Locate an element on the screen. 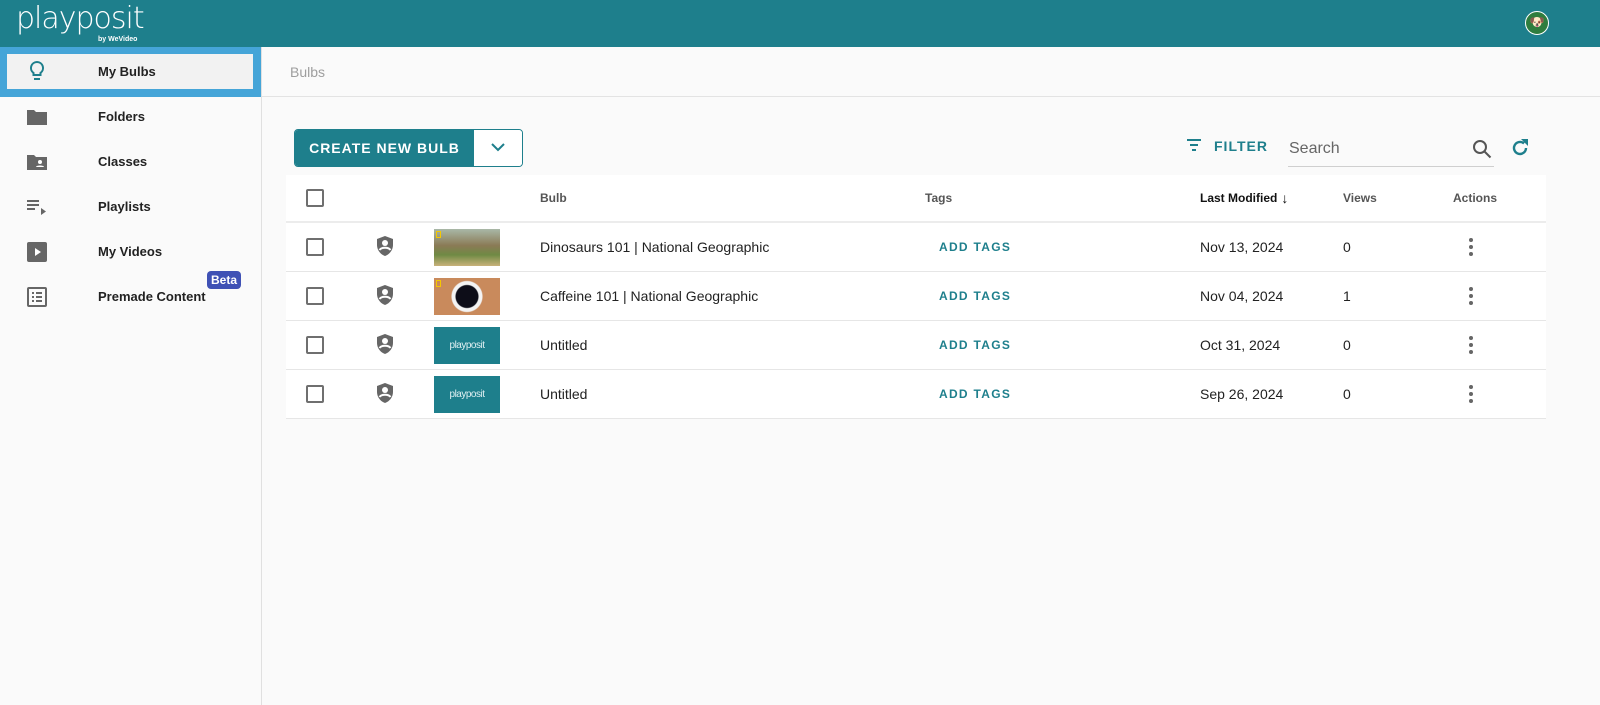  header-label: Last Modified is located at coordinates (1239, 198).